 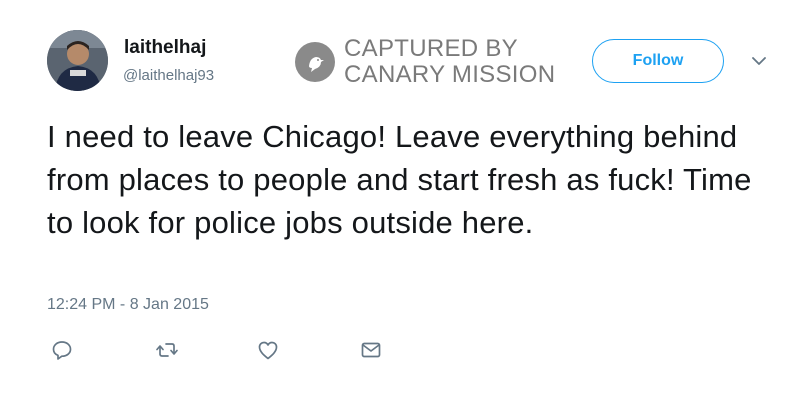 I want to click on avatar, so click(x=77, y=60).